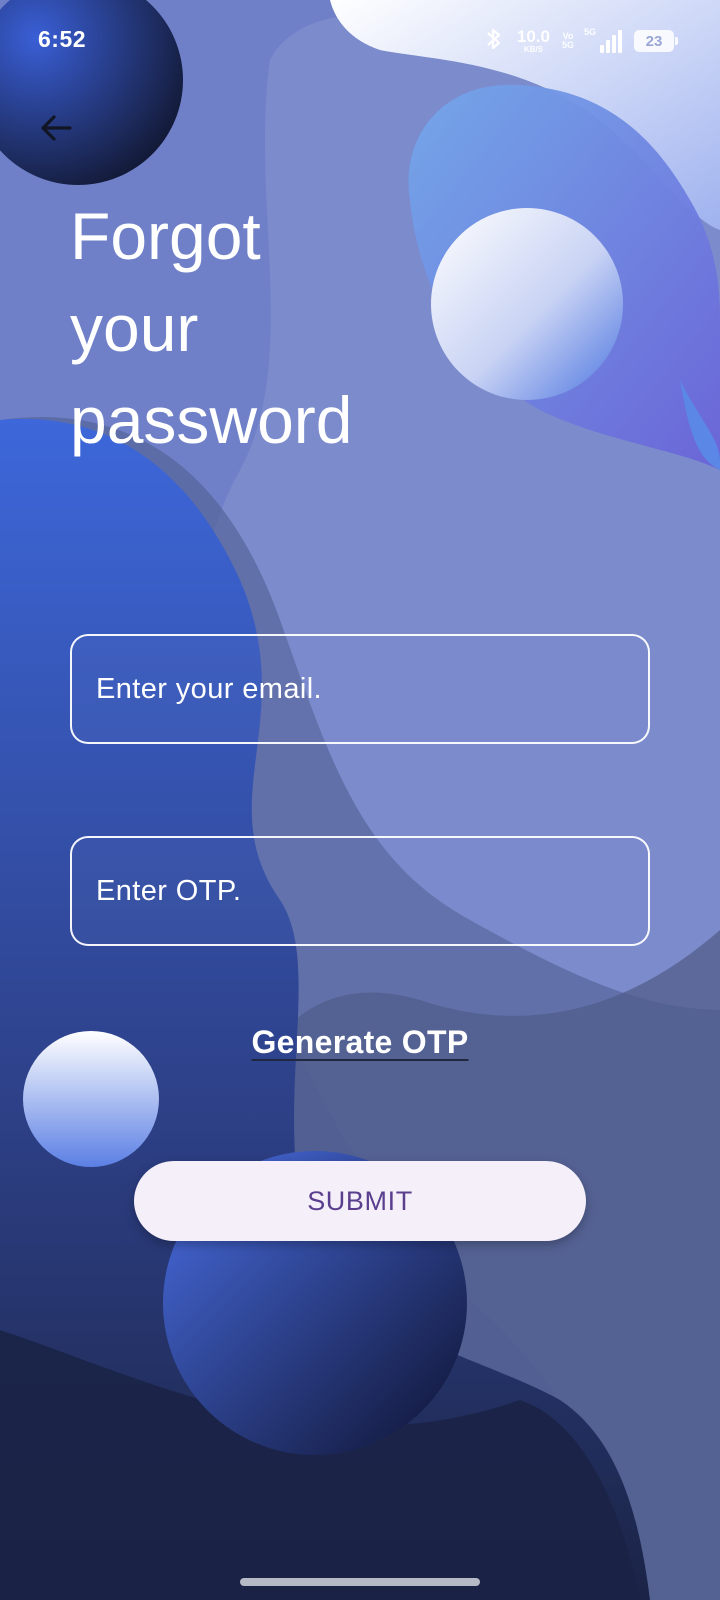 The image size is (720, 1600). I want to click on generate-otp-link: Generate OTP, so click(359, 1042).